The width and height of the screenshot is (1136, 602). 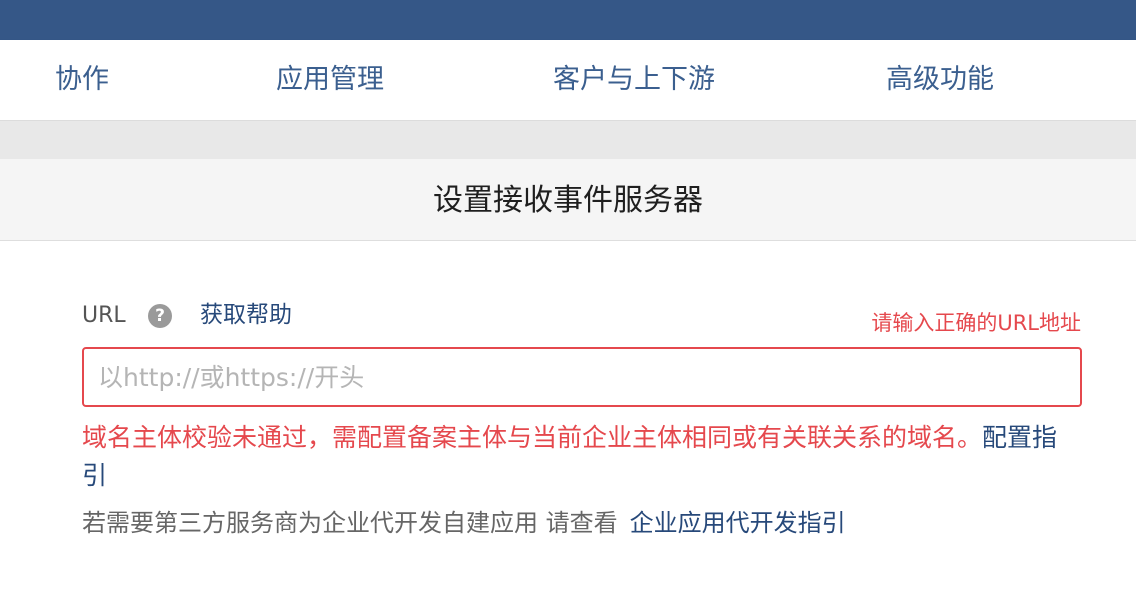 What do you see at coordinates (532, 437) in the screenshot?
I see `domain-validation-error-text: 域名主体校验未通过，需配置备案主体与当前企业主体相同或有关联关系的域名。` at bounding box center [532, 437].